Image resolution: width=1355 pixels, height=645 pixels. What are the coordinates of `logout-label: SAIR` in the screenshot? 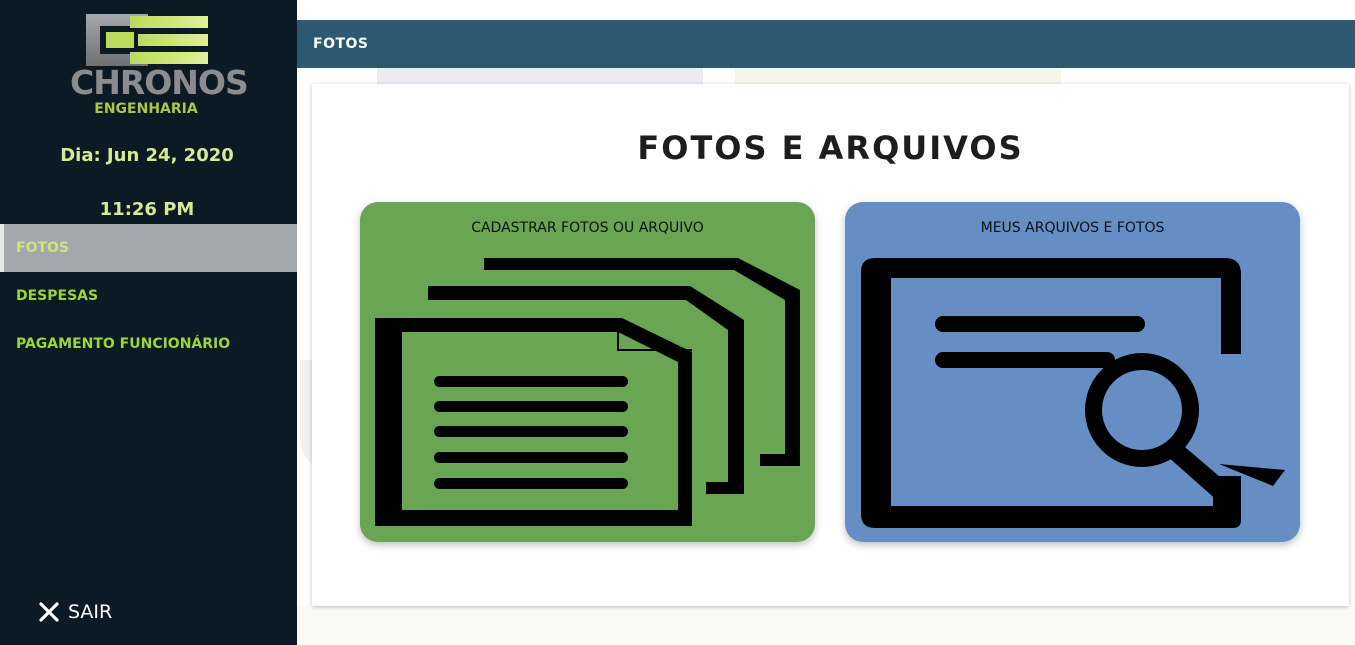 It's located at (90, 612).